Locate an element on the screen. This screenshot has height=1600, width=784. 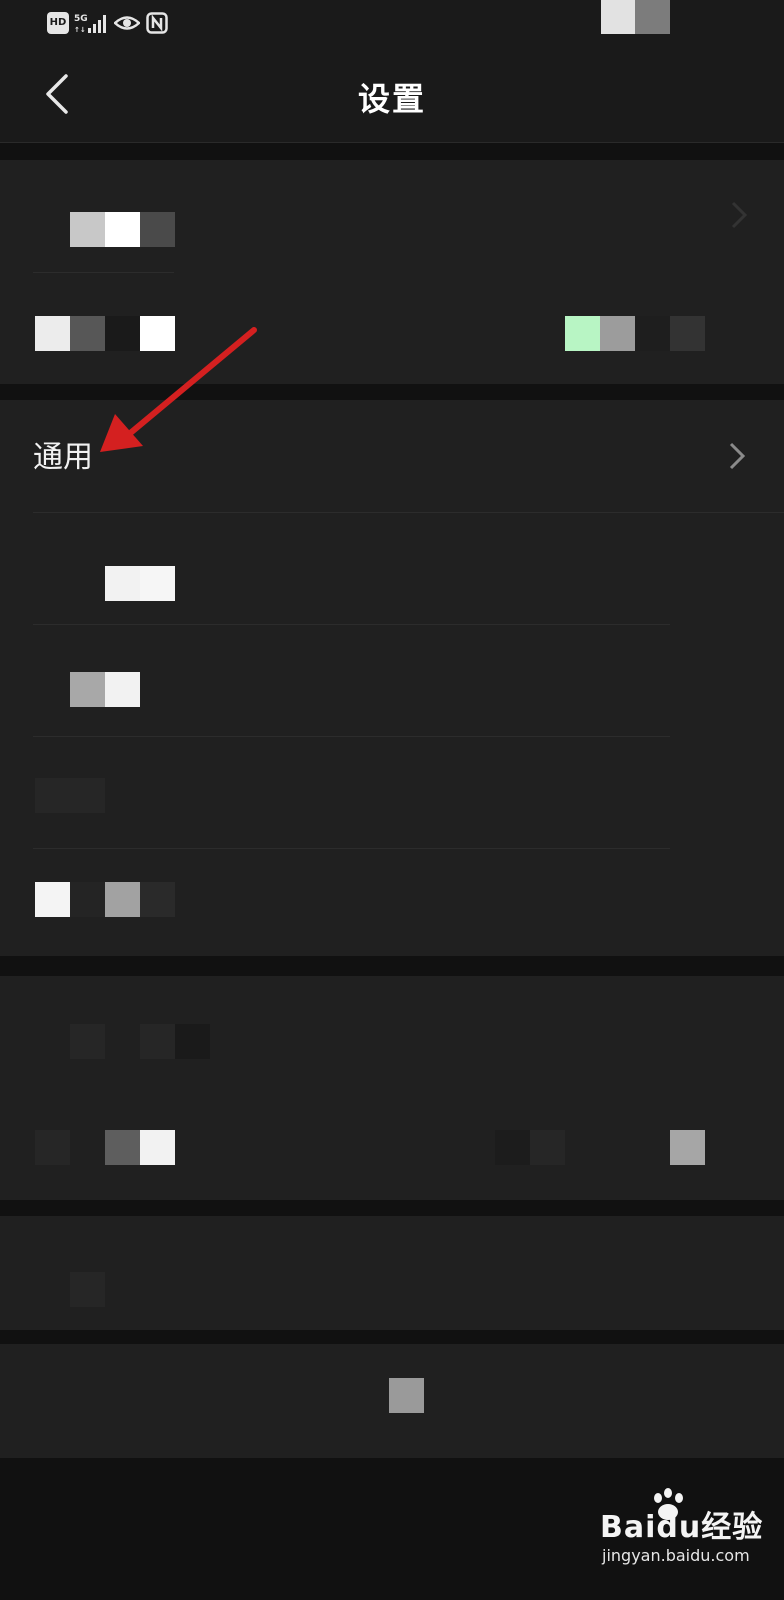
general-label: 通用 is located at coordinates (63, 457).